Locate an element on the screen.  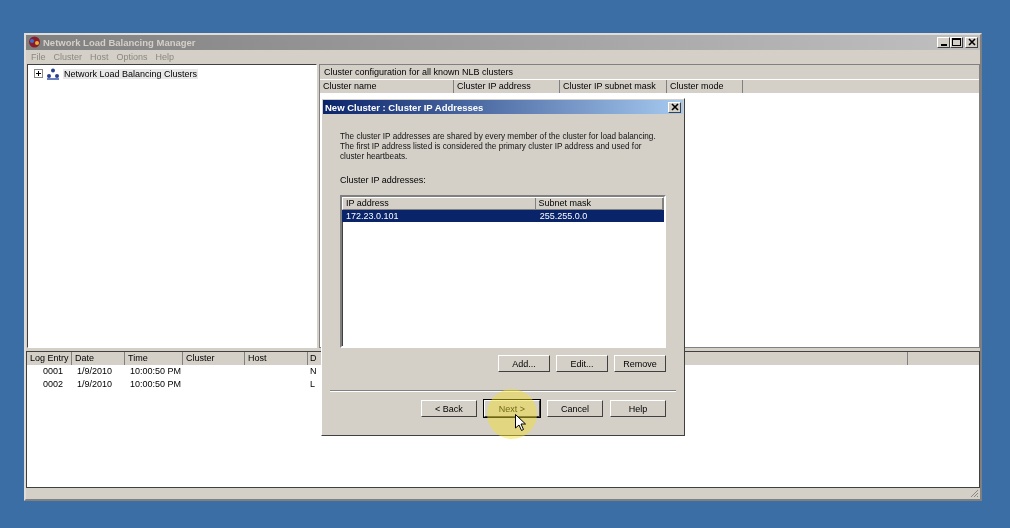
resize-grip-icon is located at coordinates (974, 493).